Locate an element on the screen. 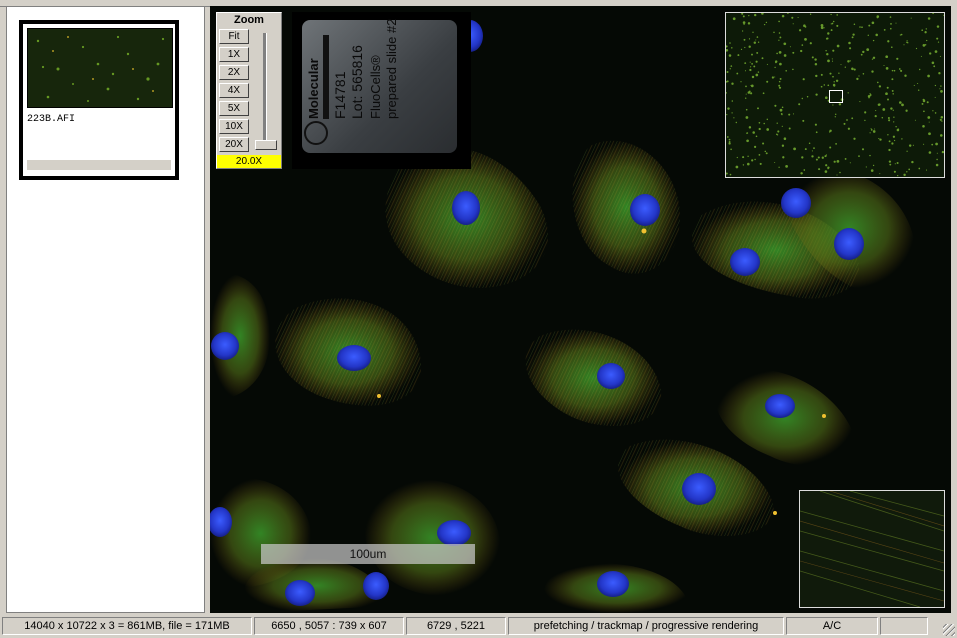 The image size is (957, 638). overview-viewport-indicator is located at coordinates (836, 96).